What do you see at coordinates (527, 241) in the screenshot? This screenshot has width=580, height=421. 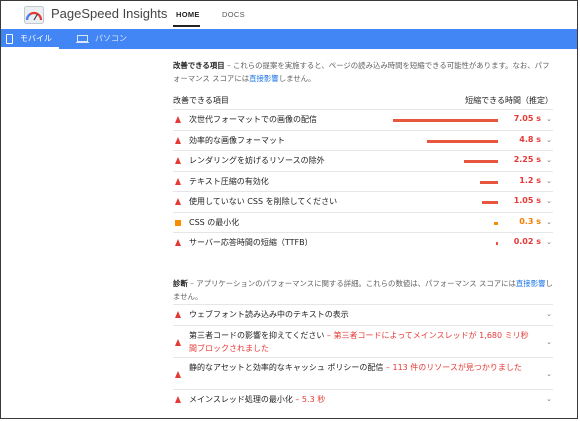 I see `savings-value: 0.02 s` at bounding box center [527, 241].